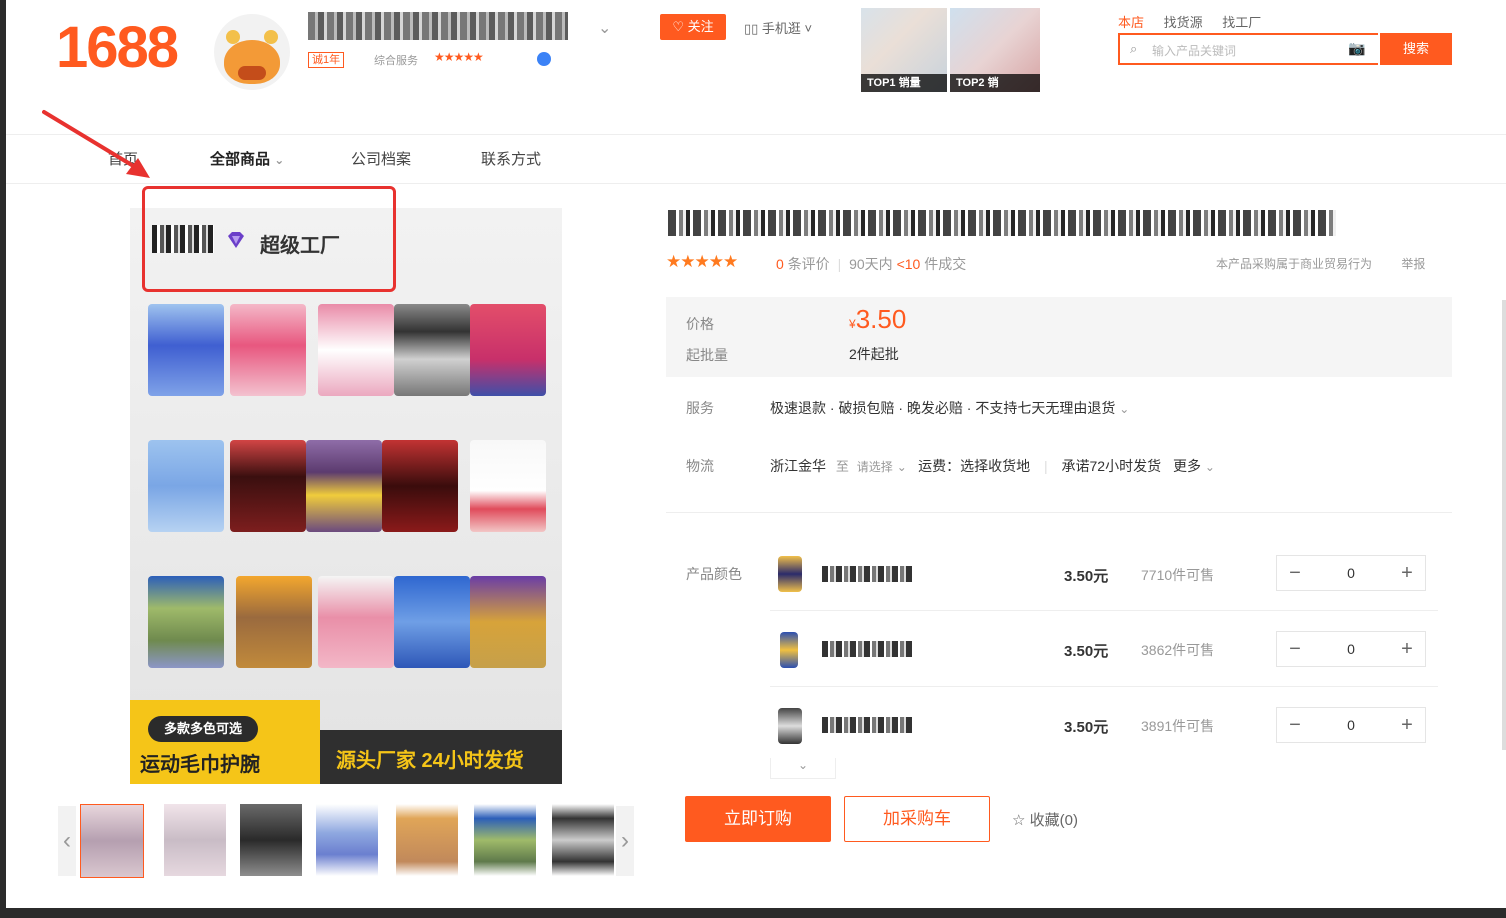 The height and width of the screenshot is (918, 1506). Describe the element at coordinates (1241, 22) in the screenshot. I see `scope-find-factory: 找工厂` at that location.